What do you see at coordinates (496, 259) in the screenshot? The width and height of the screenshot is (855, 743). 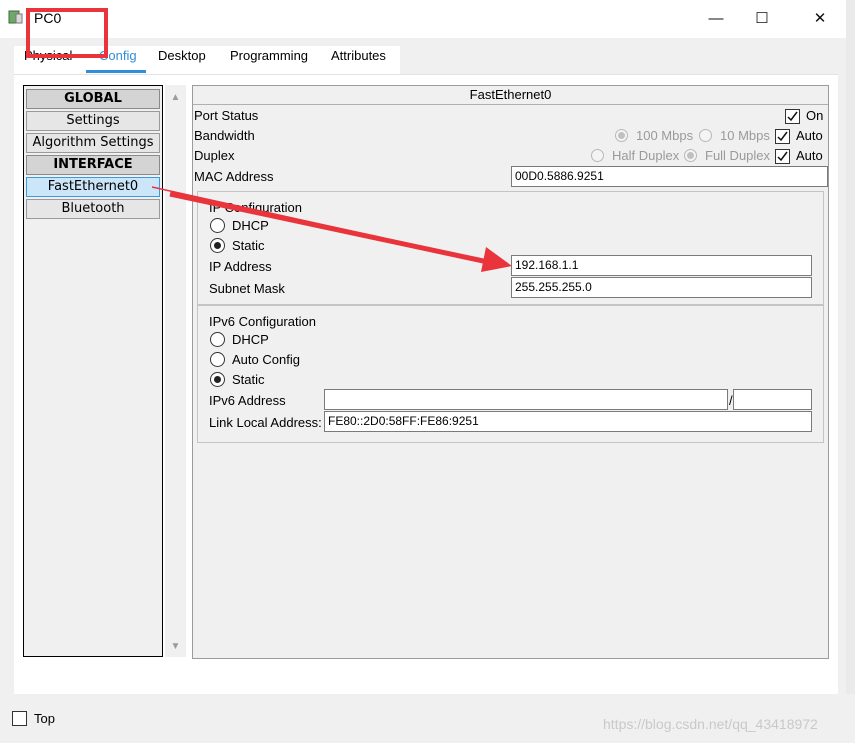 I see `annotation-arrowhead-icon` at bounding box center [496, 259].